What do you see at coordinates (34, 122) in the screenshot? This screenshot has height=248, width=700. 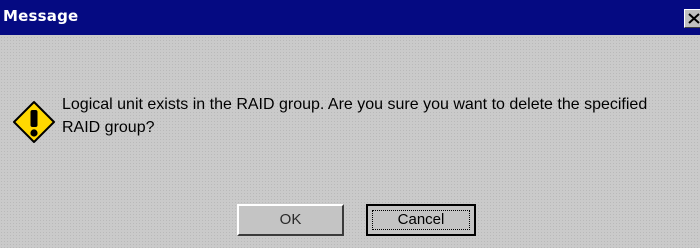 I see `warning-exclamation-icon` at bounding box center [34, 122].